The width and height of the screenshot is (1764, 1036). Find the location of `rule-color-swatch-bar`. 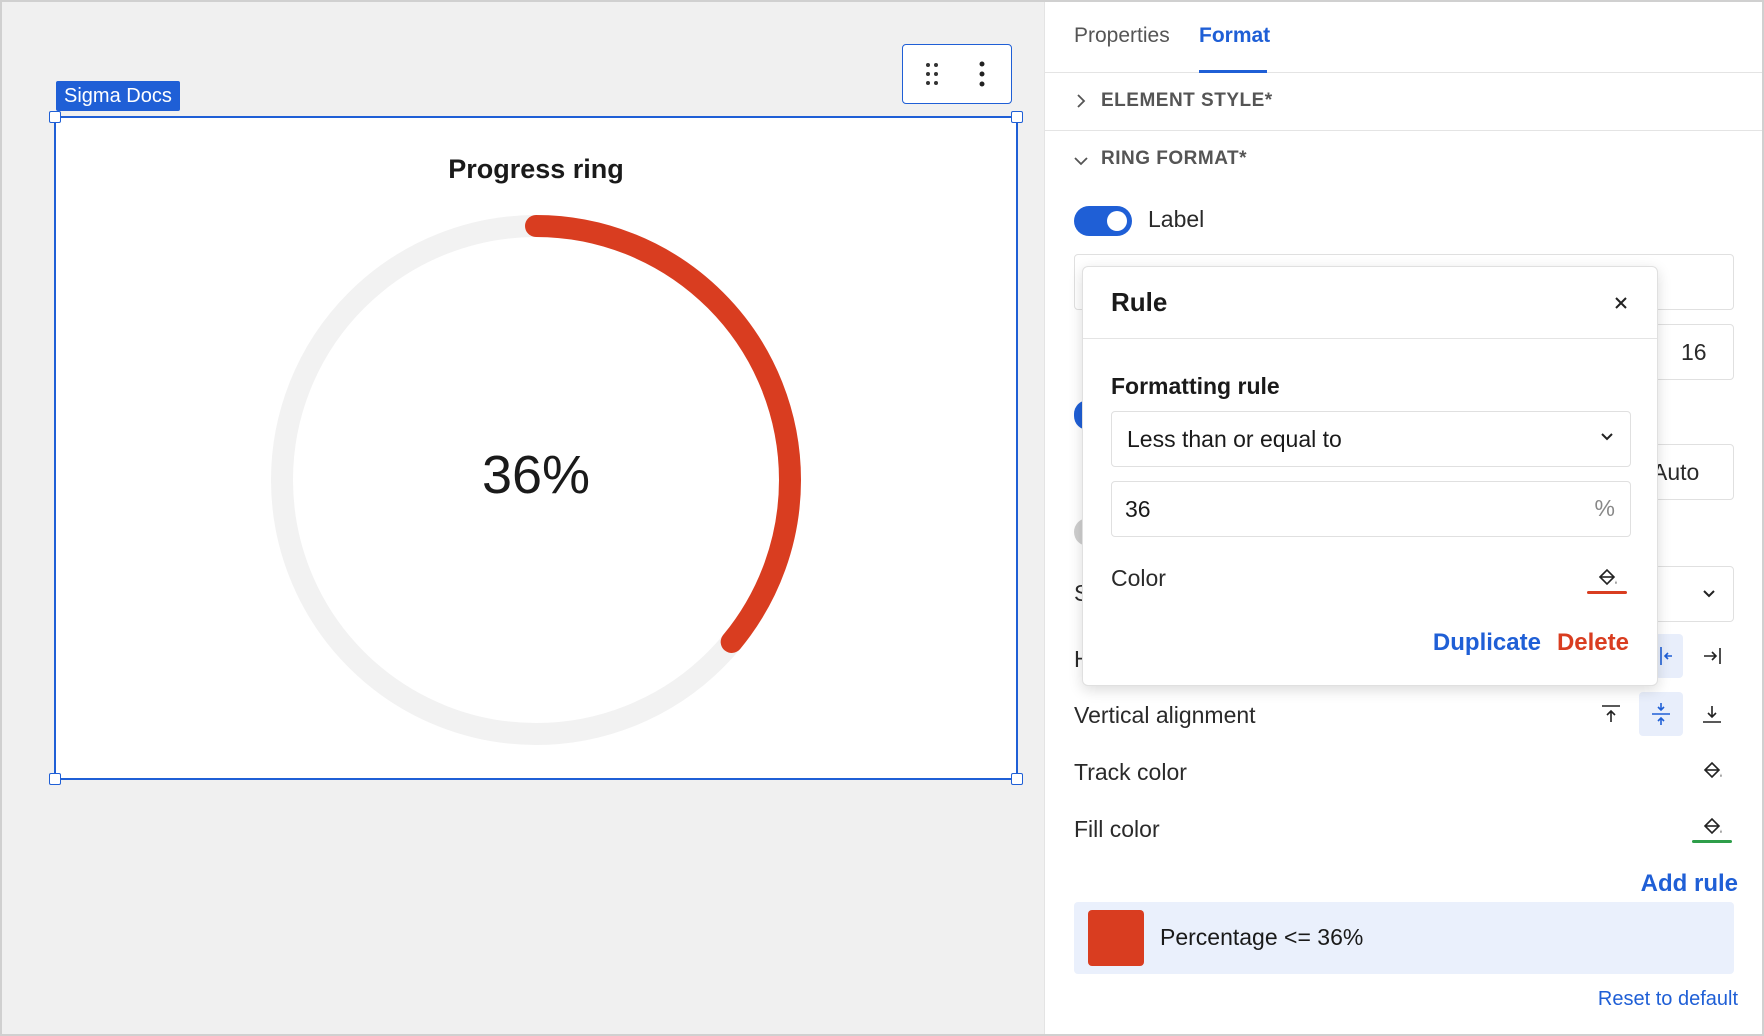

rule-color-swatch-bar is located at coordinates (1607, 592).